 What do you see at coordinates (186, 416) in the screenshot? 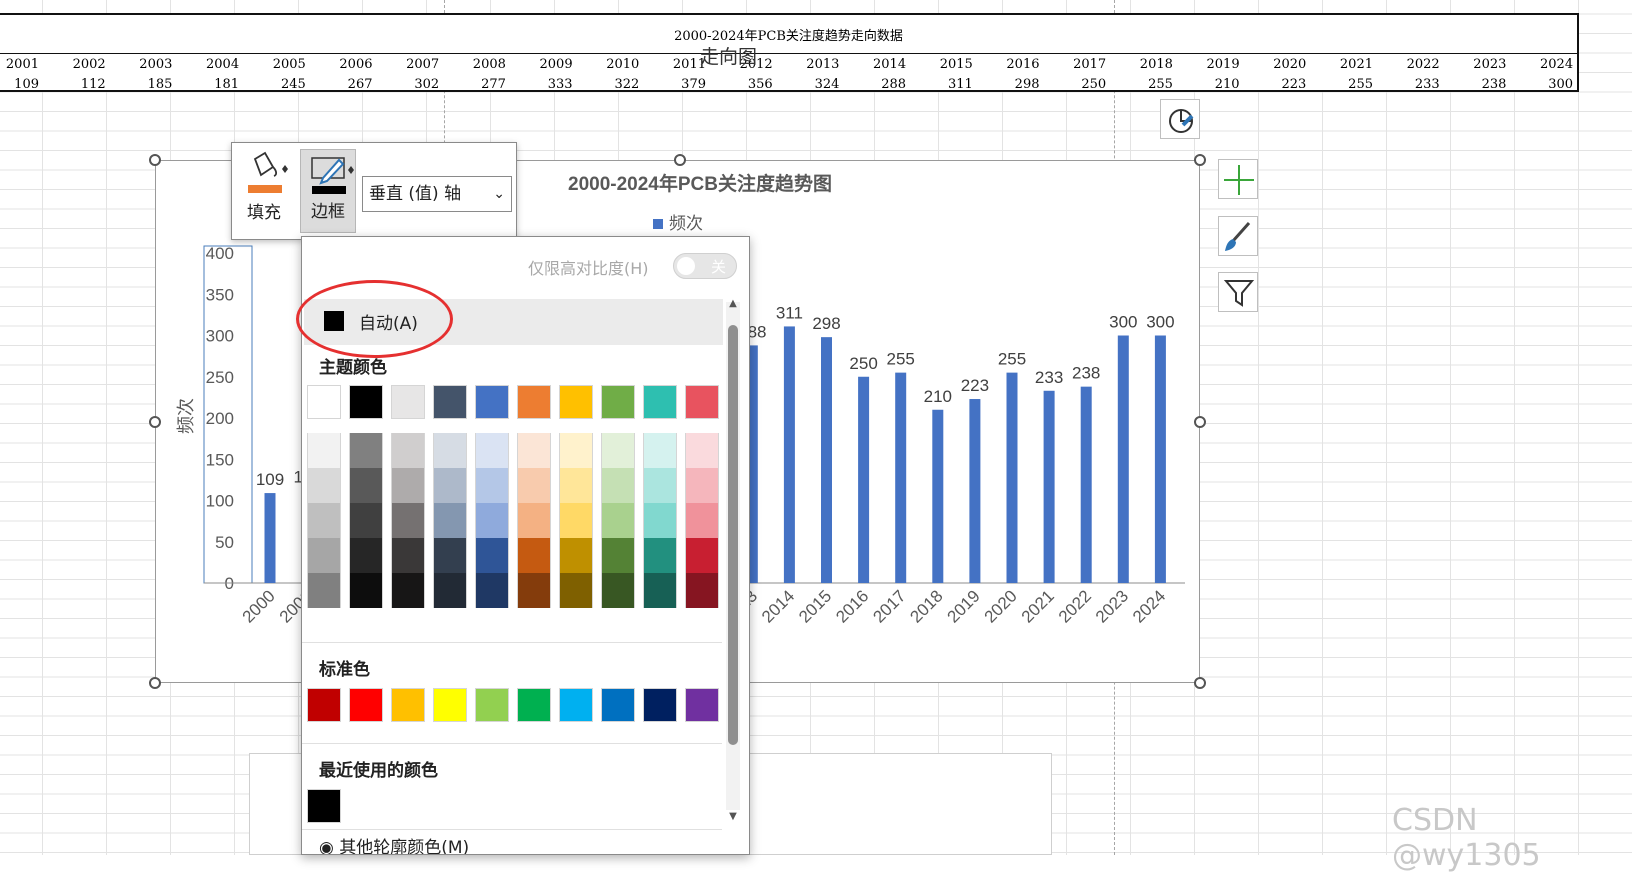
I see `y-axis-title: 频次` at bounding box center [186, 416].